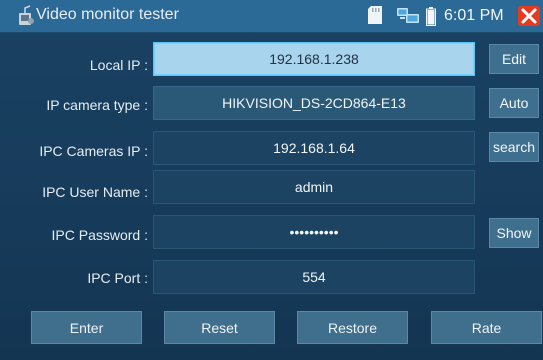  I want to click on sd-card-icon, so click(375, 15).